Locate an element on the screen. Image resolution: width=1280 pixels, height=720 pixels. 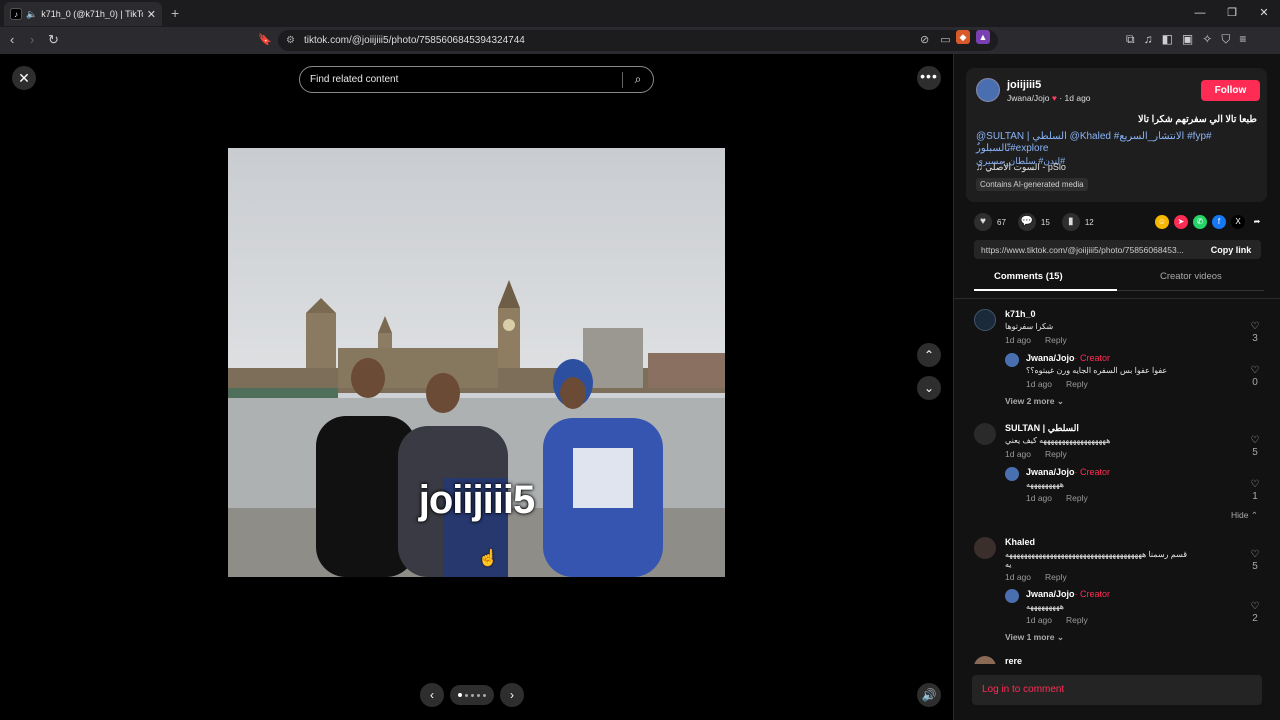
forward-icon: › is located at coordinates (32, 40).